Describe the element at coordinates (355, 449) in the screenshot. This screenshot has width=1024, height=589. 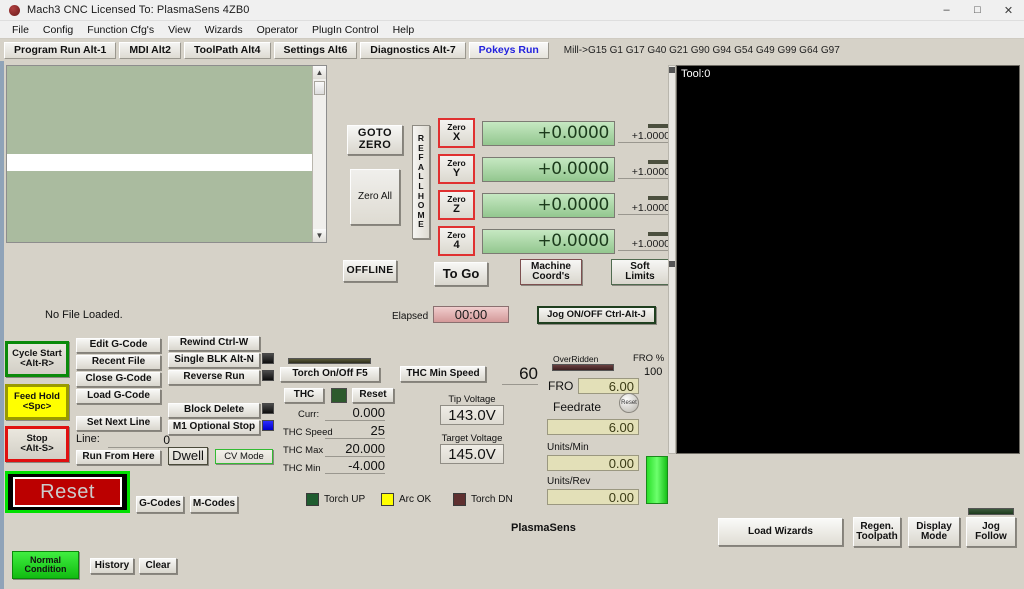
I see `thc-max-value: 20.000` at that location.